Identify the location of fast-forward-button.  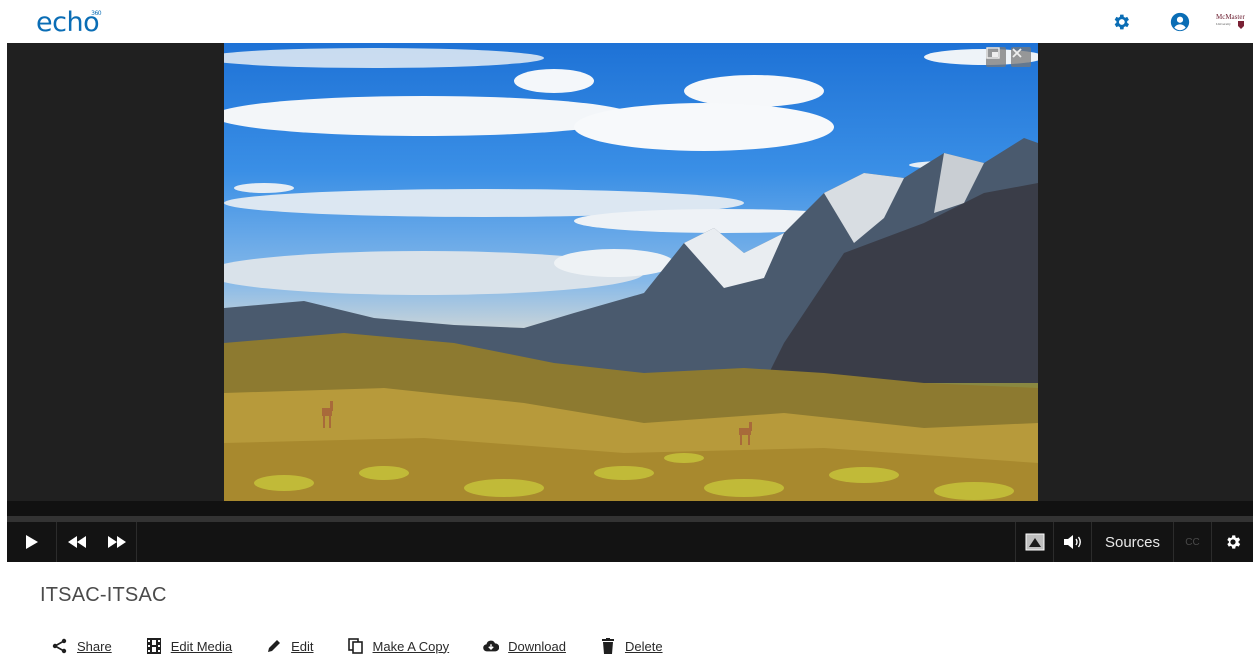
(117, 542).